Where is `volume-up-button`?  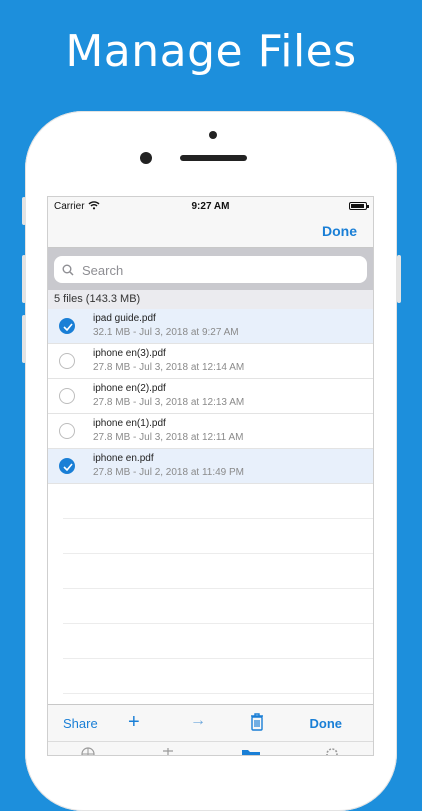 volume-up-button is located at coordinates (24, 279).